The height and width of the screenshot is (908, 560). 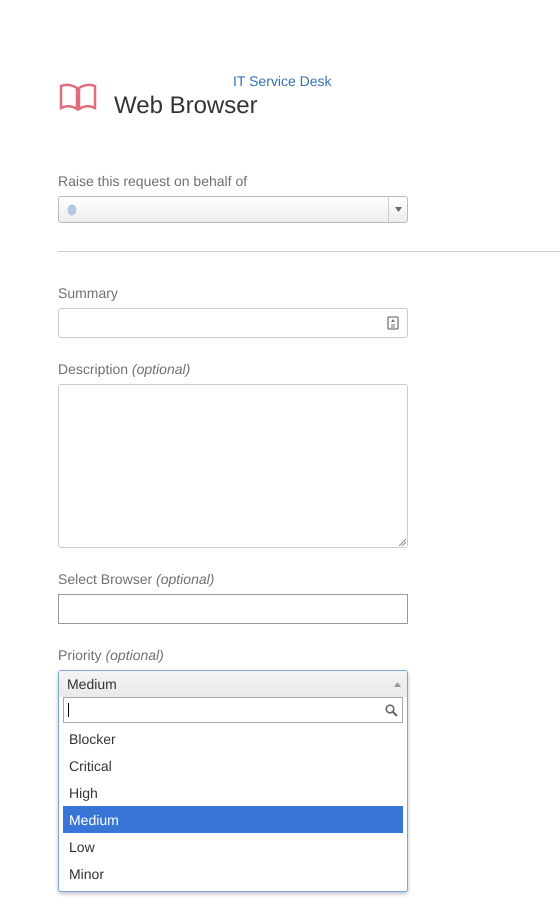 What do you see at coordinates (88, 293) in the screenshot?
I see `field-label: Summary` at bounding box center [88, 293].